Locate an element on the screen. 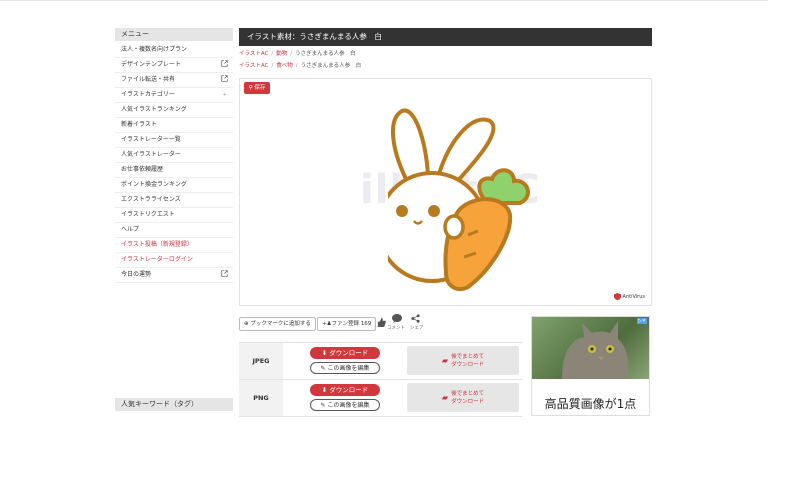 Image resolution: width=800 pixels, height=481 pixels. sidebar-item-label: お仕事依頼履歴 is located at coordinates (142, 169).